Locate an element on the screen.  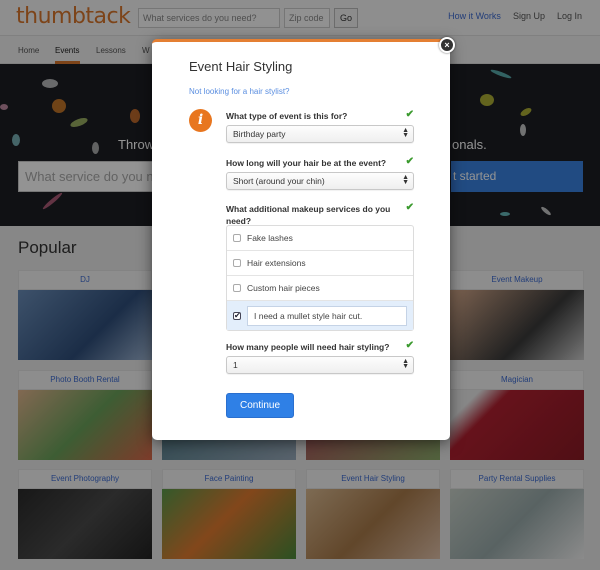
question-people-count: How many people will need hair styling? is located at coordinates (308, 347).